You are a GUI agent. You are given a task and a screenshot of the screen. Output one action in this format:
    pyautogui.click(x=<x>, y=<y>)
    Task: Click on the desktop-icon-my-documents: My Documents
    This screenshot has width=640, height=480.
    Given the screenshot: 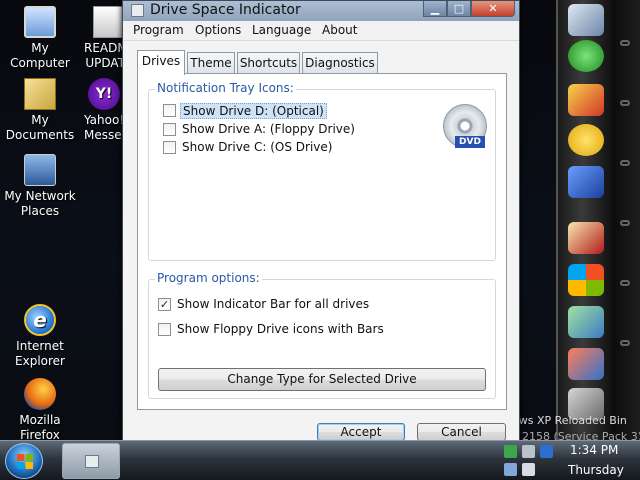 What is the action you would take?
    pyautogui.click(x=40, y=110)
    